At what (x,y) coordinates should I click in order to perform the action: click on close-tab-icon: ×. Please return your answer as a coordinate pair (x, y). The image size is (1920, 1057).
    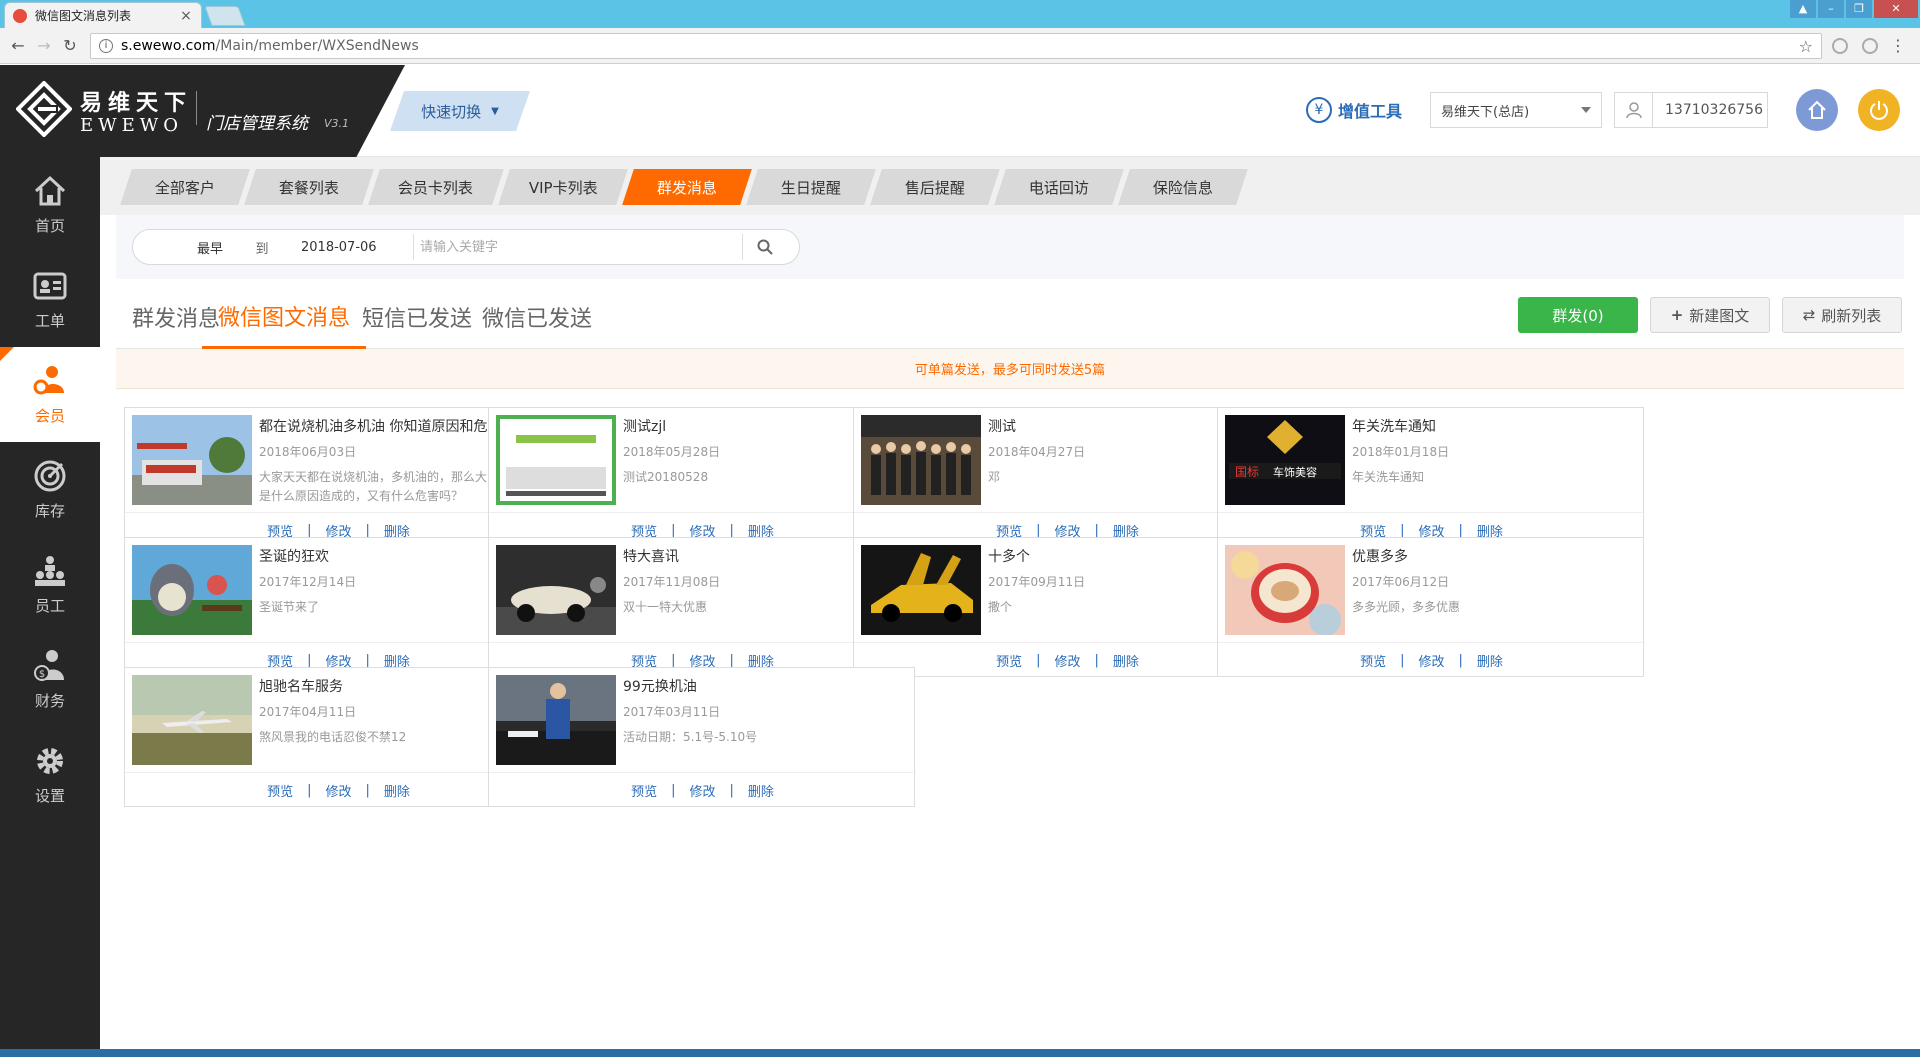
    Looking at the image, I should click on (186, 16).